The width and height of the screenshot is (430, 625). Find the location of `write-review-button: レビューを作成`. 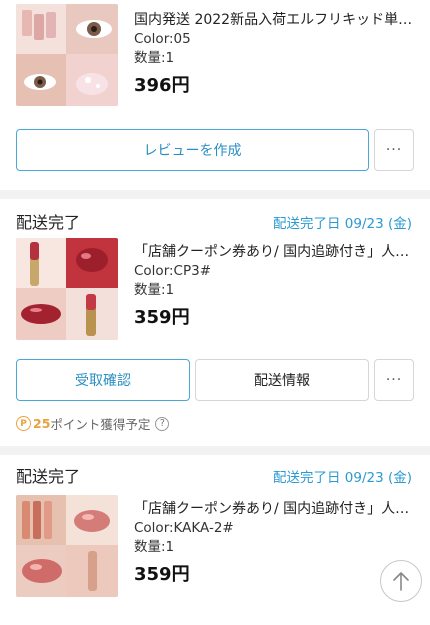

write-review-button: レビューを作成 is located at coordinates (192, 150).